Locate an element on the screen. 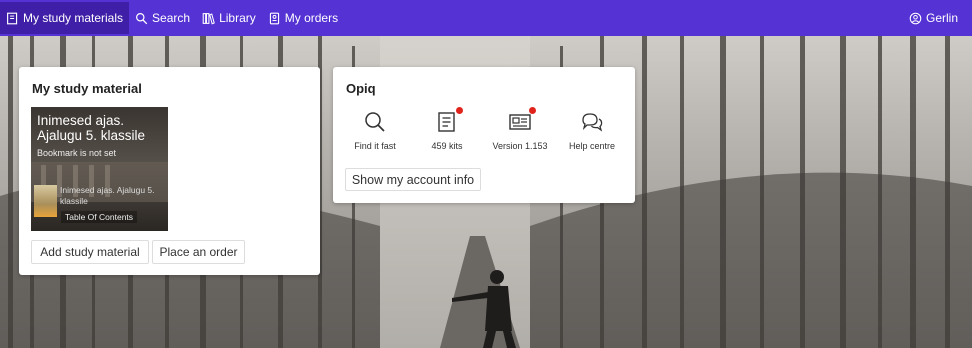 The height and width of the screenshot is (348, 972). book-small-title: Inimesed ajas. Ajalugu 5. klassile is located at coordinates (107, 195).